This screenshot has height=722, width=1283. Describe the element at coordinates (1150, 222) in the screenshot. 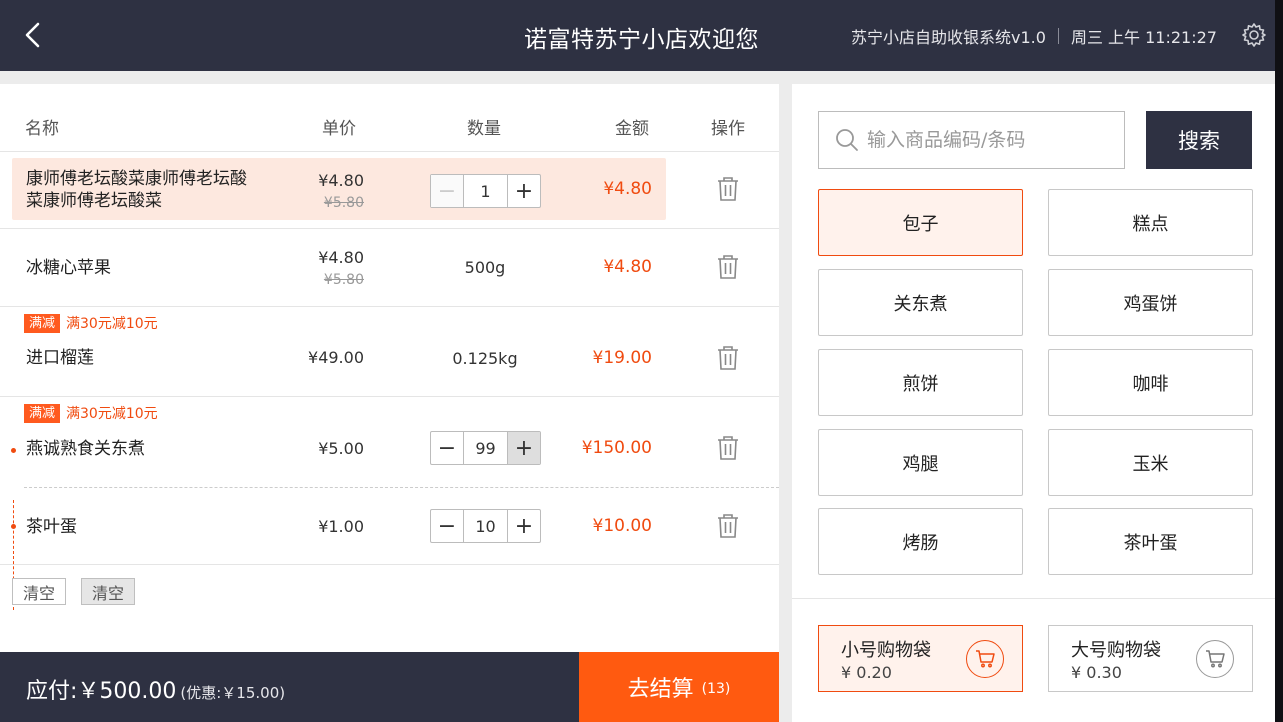

I see `category-button: 糕点` at that location.